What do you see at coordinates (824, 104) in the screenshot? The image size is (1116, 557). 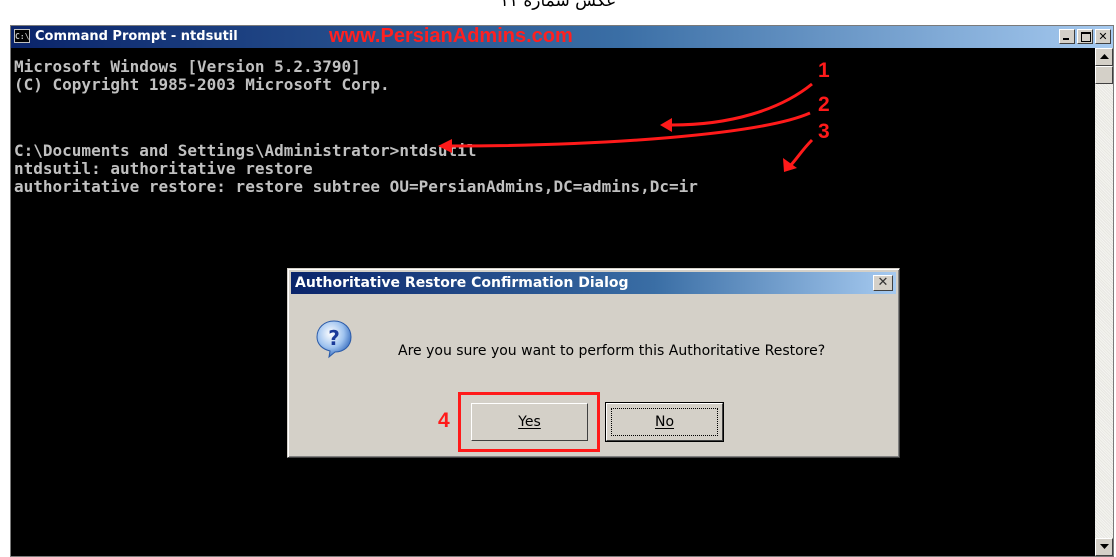 I see `annotation-step-2: 2` at bounding box center [824, 104].